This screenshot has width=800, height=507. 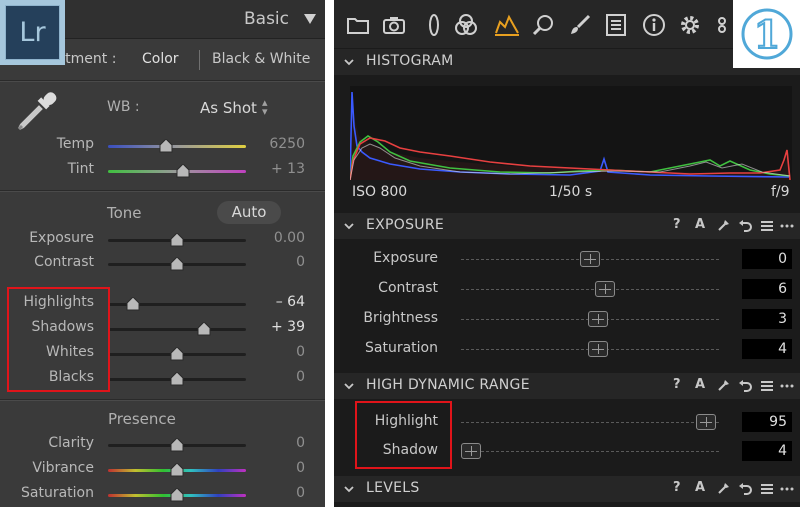 What do you see at coordinates (767, 422) in the screenshot?
I see `highlight-value-field: 95` at bounding box center [767, 422].